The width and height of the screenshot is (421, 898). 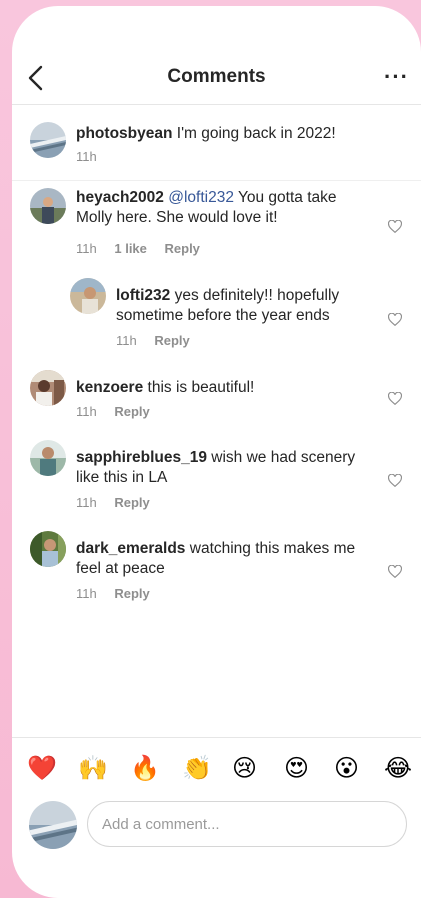 What do you see at coordinates (201, 197) in the screenshot?
I see `mention-link: @lofti232` at bounding box center [201, 197].